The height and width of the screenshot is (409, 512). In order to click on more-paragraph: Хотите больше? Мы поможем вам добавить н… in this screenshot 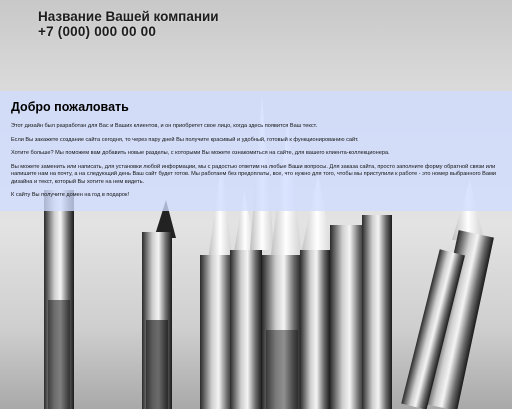, I will do `click(200, 153)`.